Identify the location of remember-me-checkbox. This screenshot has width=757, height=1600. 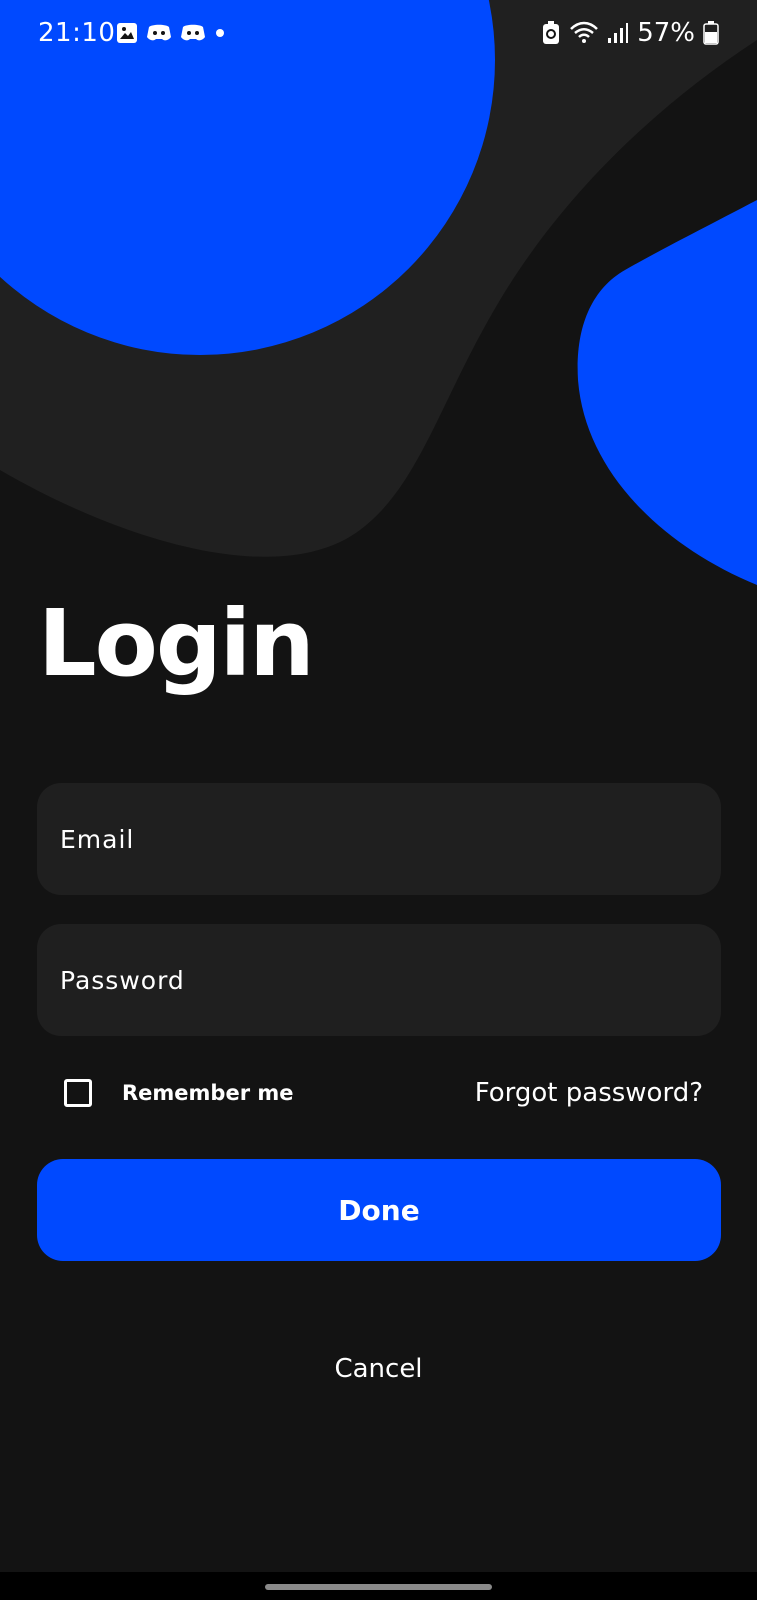
(78, 1093).